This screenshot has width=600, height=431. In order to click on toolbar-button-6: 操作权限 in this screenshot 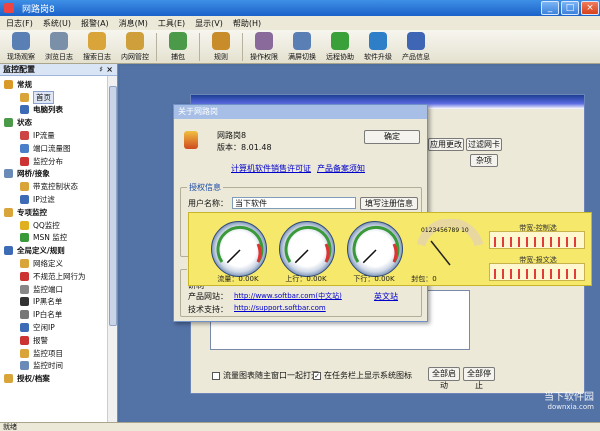, I will do `click(264, 46)`.